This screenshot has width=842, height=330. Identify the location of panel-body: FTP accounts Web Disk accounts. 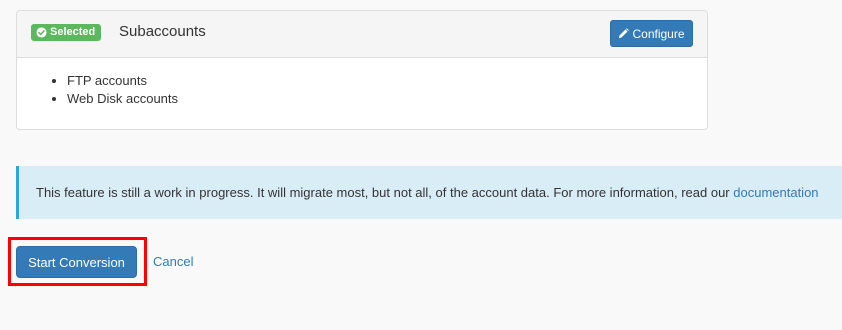
(362, 83).